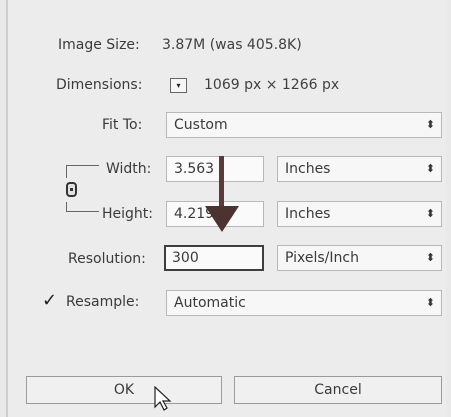  What do you see at coordinates (214, 258) in the screenshot?
I see `resolution-input: 300` at bounding box center [214, 258].